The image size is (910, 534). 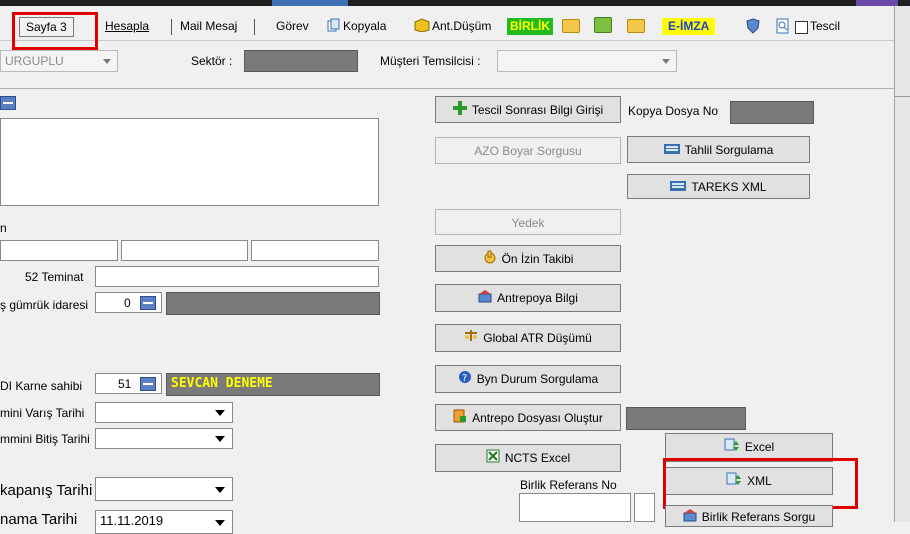 I want to click on kopya-dosya-no-field, so click(x=772, y=112).